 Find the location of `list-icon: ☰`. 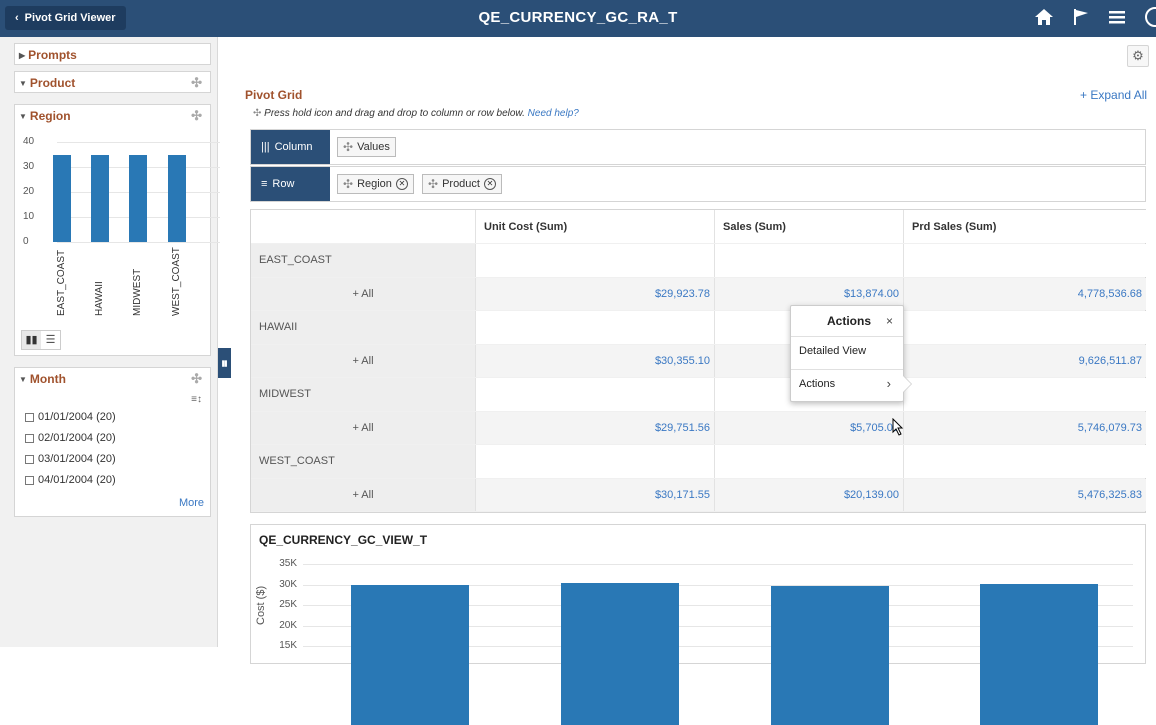

list-icon: ☰ is located at coordinates (50, 340).